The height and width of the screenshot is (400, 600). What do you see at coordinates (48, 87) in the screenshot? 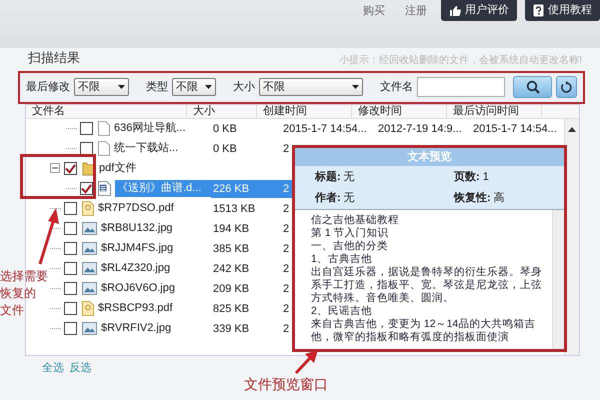
I see `filter-label: 最后修改` at bounding box center [48, 87].